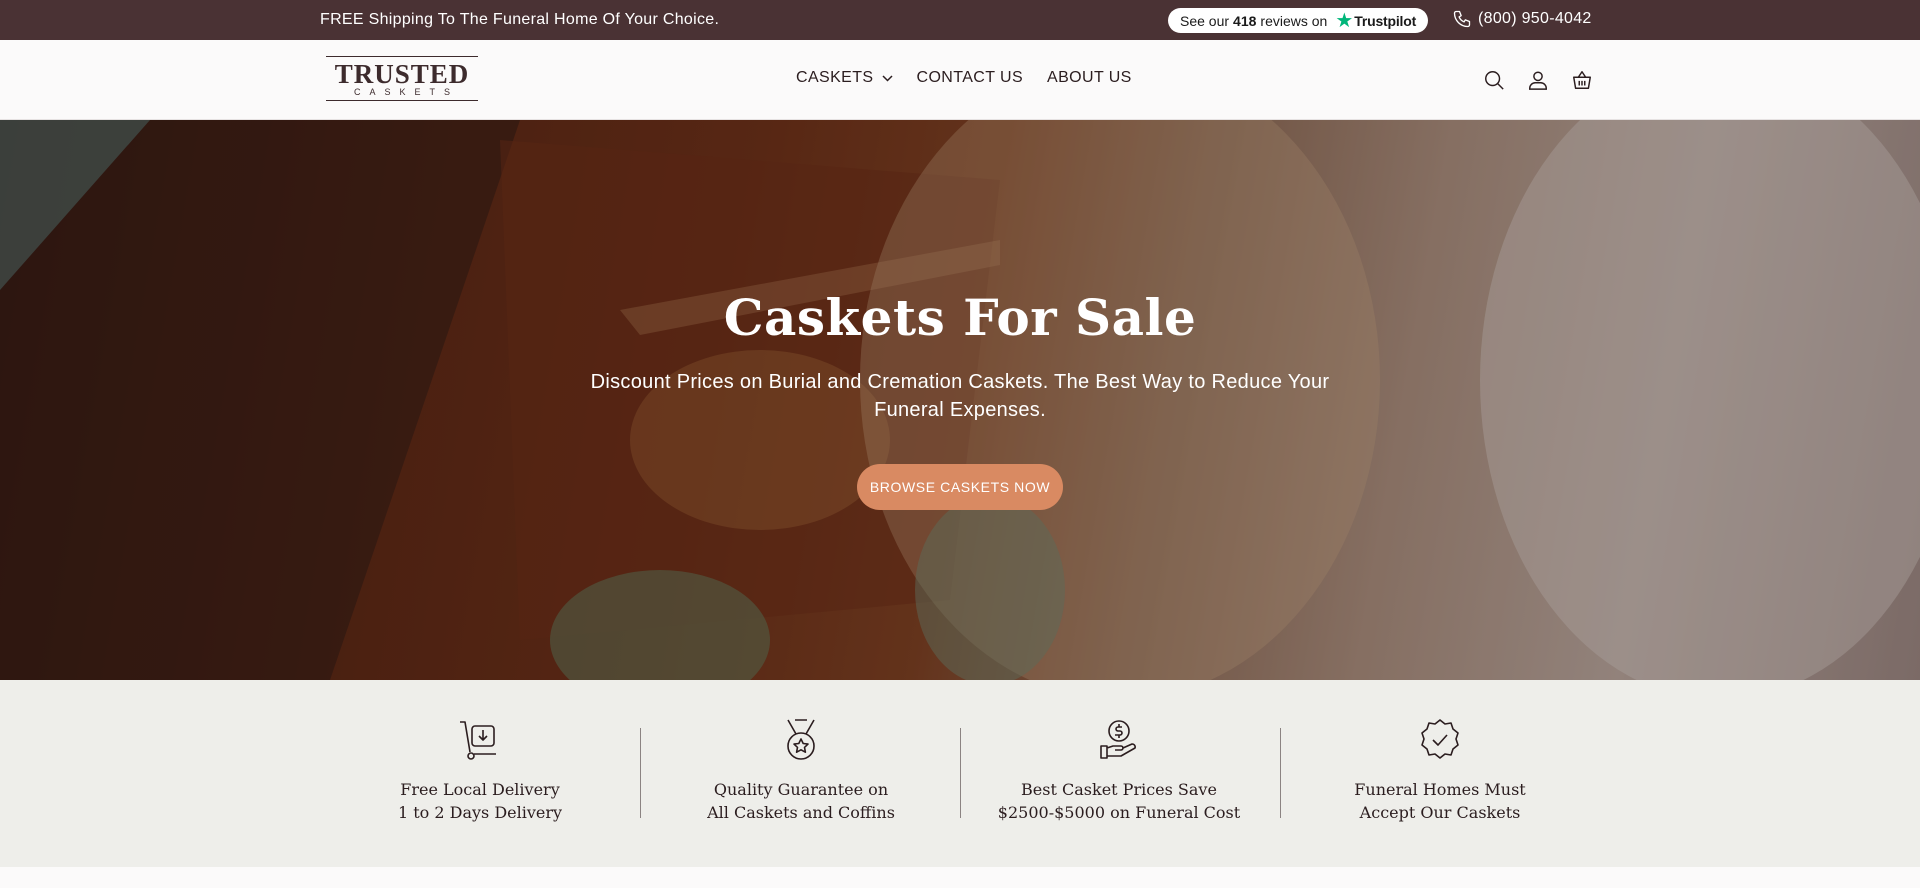 The height and width of the screenshot is (888, 1920). Describe the element at coordinates (1385, 20) in the screenshot. I see `trustpilot-brand: Trustpilot` at that location.